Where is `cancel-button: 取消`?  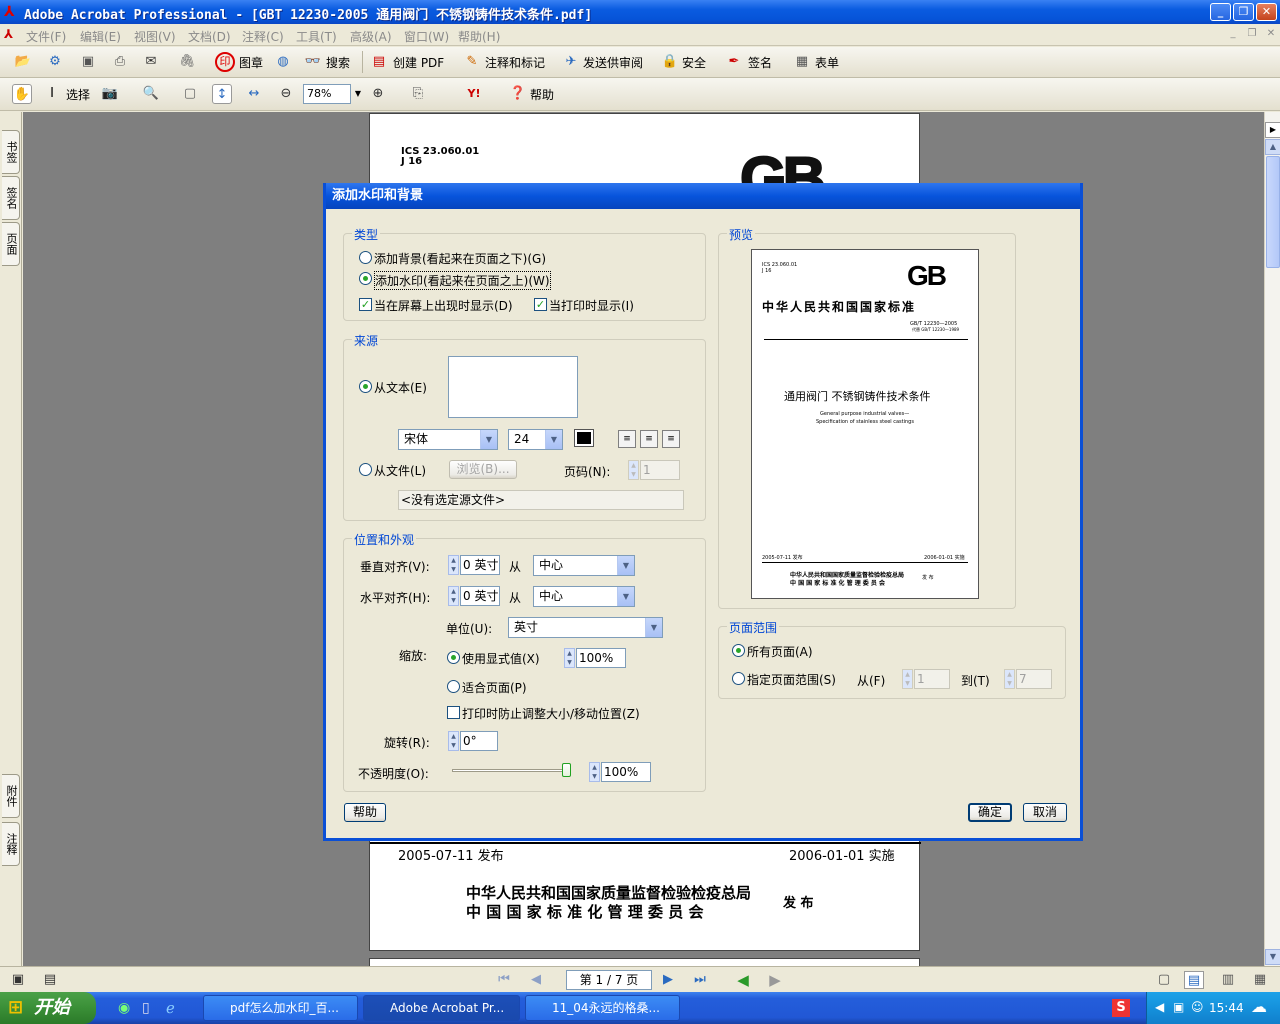
cancel-button: 取消 is located at coordinates (1045, 812).